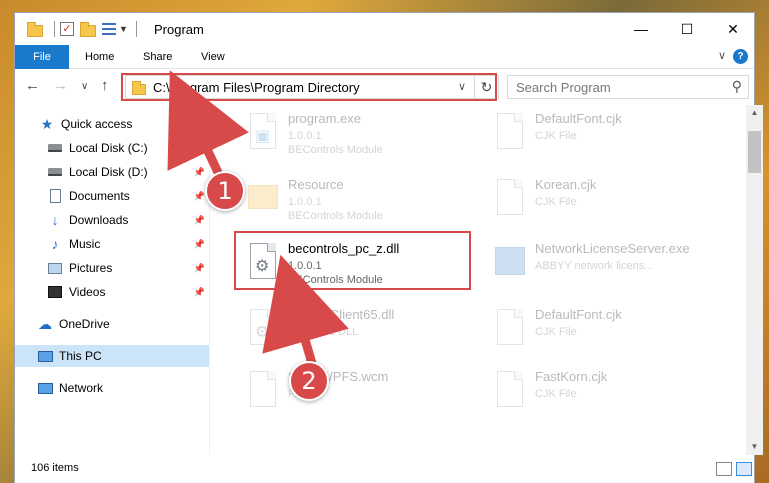  Describe the element at coordinates (112, 292) in the screenshot. I see `sidebar-item-videos: Videos 📌` at that location.